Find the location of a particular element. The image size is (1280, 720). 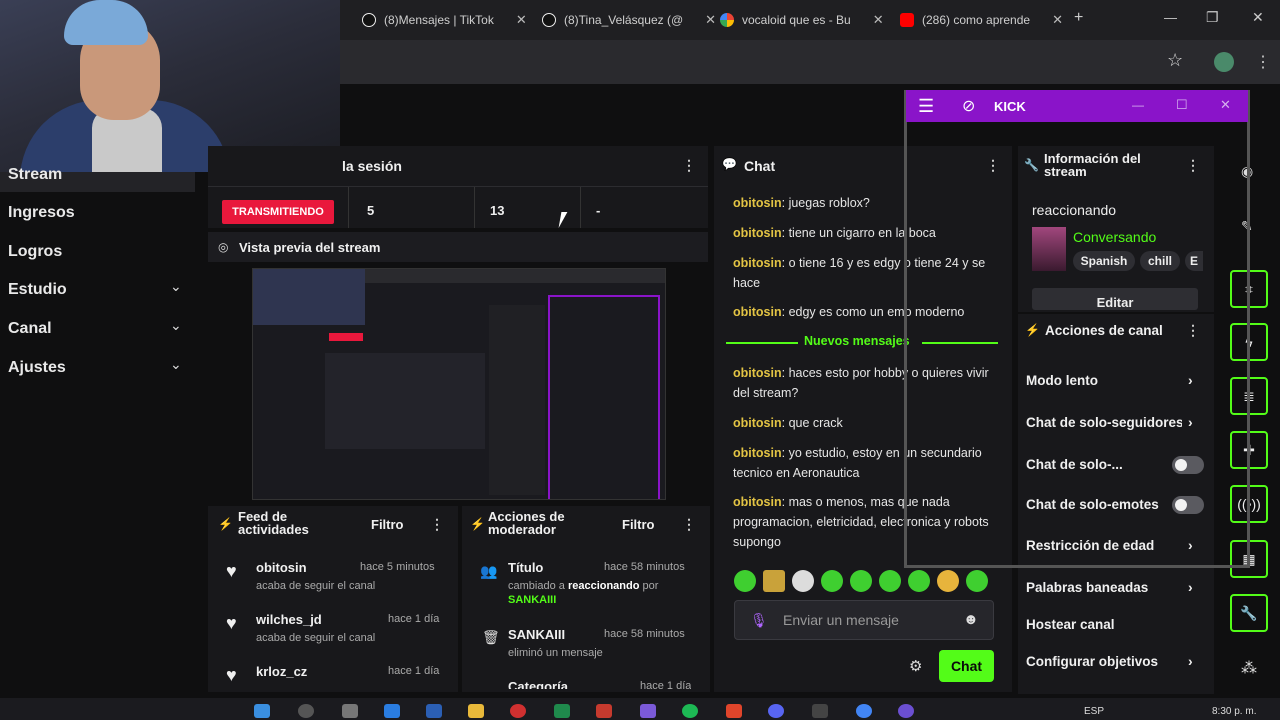

action-host-channel: Hostear canal is located at coordinates (1070, 624).